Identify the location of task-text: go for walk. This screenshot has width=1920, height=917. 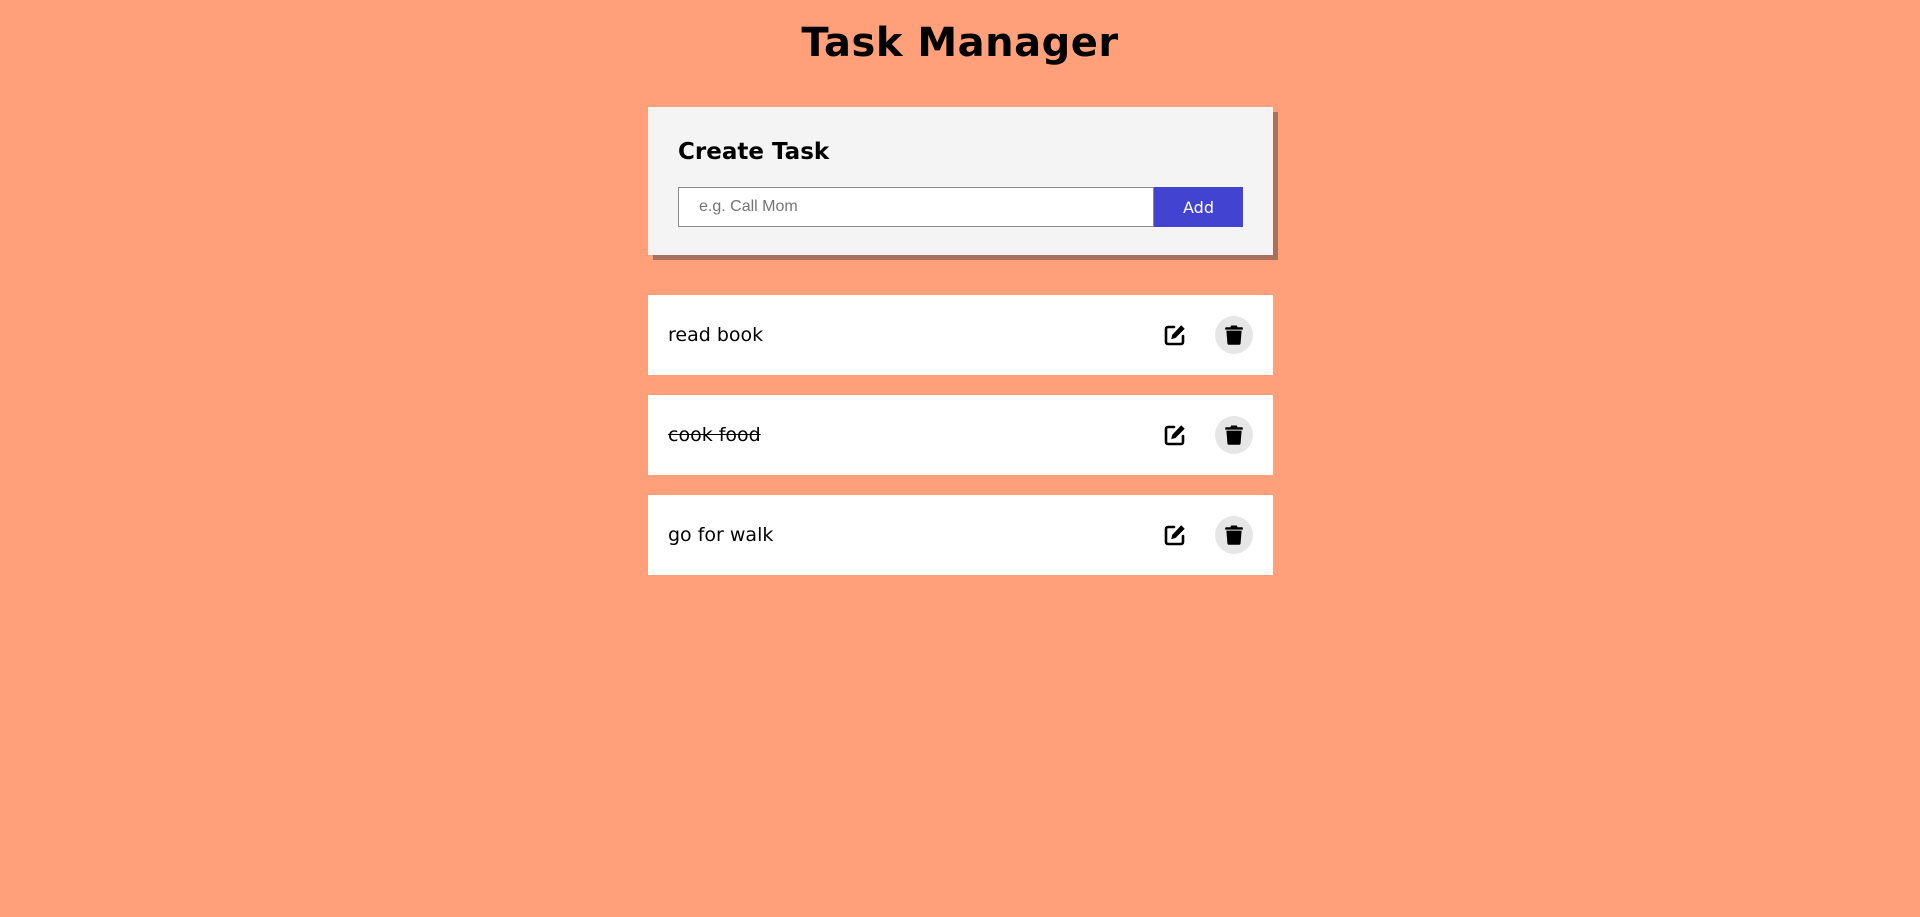
(912, 535).